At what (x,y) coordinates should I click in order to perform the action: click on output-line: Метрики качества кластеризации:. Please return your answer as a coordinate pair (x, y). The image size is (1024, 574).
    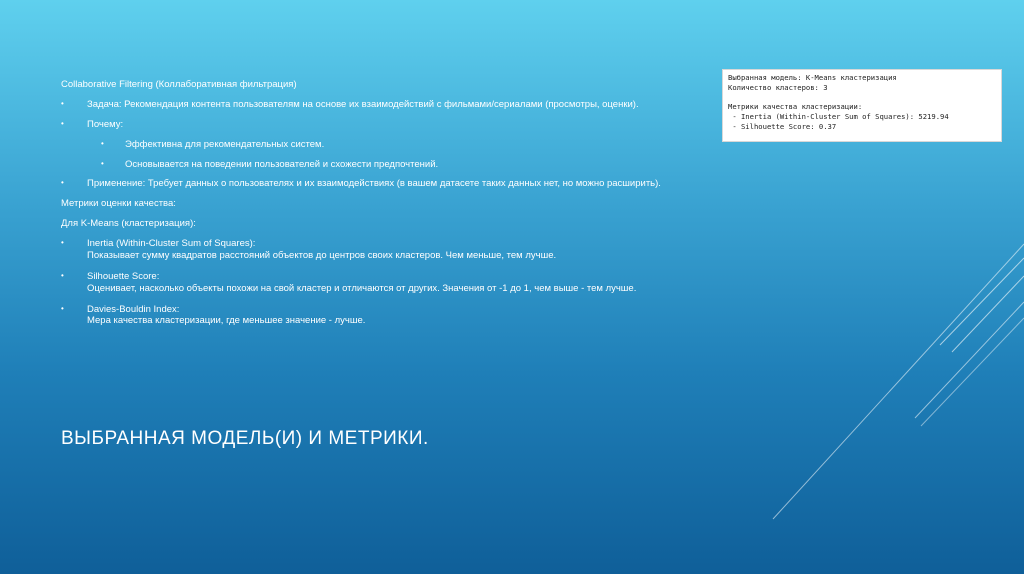
    Looking at the image, I should click on (795, 107).